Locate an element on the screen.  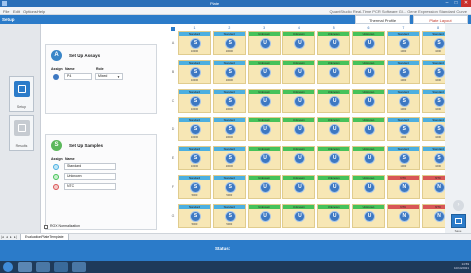
plate-column-header: 7 is located at coordinates (403, 28).